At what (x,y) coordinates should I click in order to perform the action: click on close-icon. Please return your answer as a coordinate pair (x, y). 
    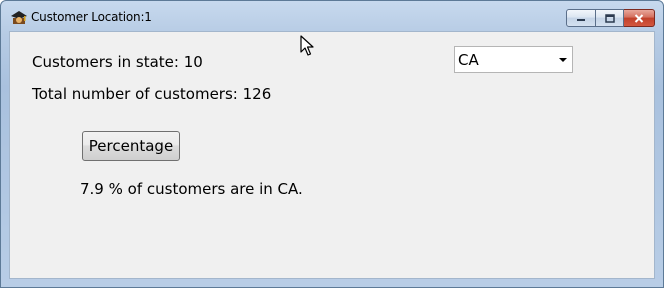
    Looking at the image, I should click on (639, 18).